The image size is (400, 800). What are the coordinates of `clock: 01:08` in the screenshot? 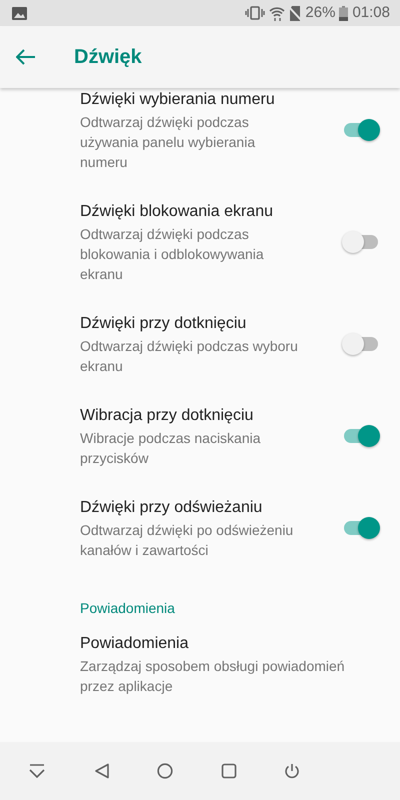 It's located at (371, 12).